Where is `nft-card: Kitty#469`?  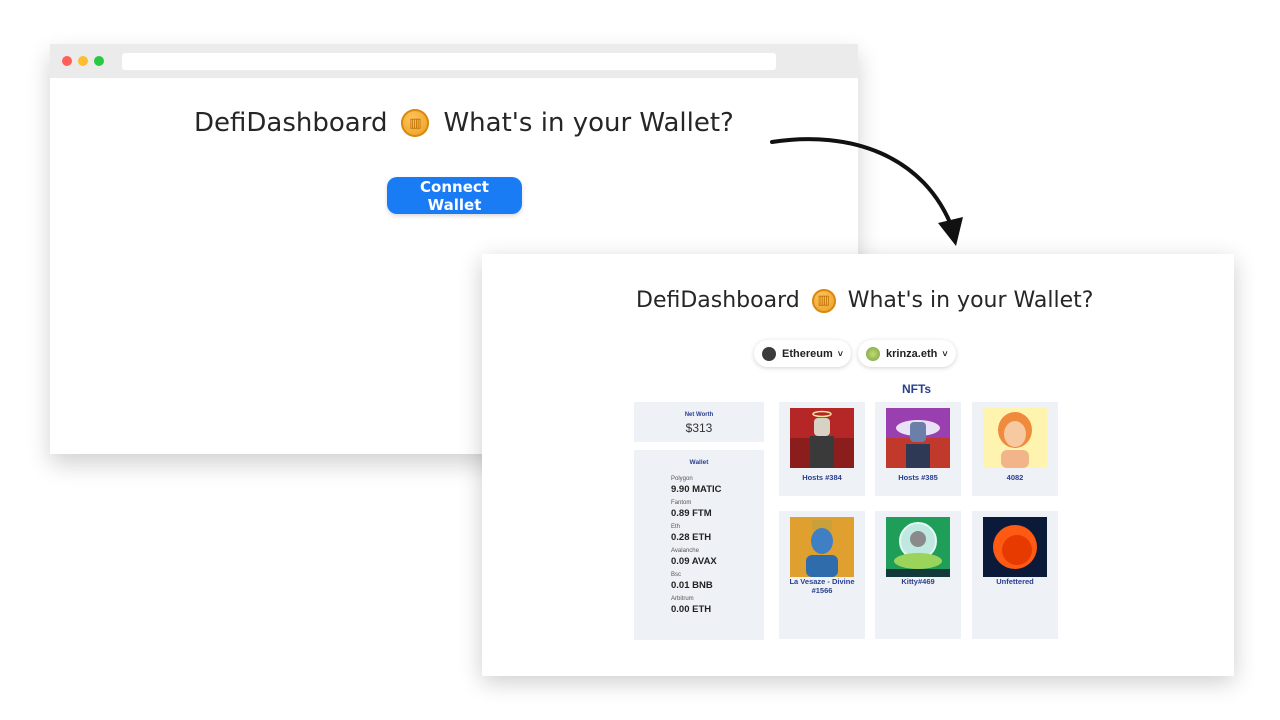 nft-card: Kitty#469 is located at coordinates (918, 575).